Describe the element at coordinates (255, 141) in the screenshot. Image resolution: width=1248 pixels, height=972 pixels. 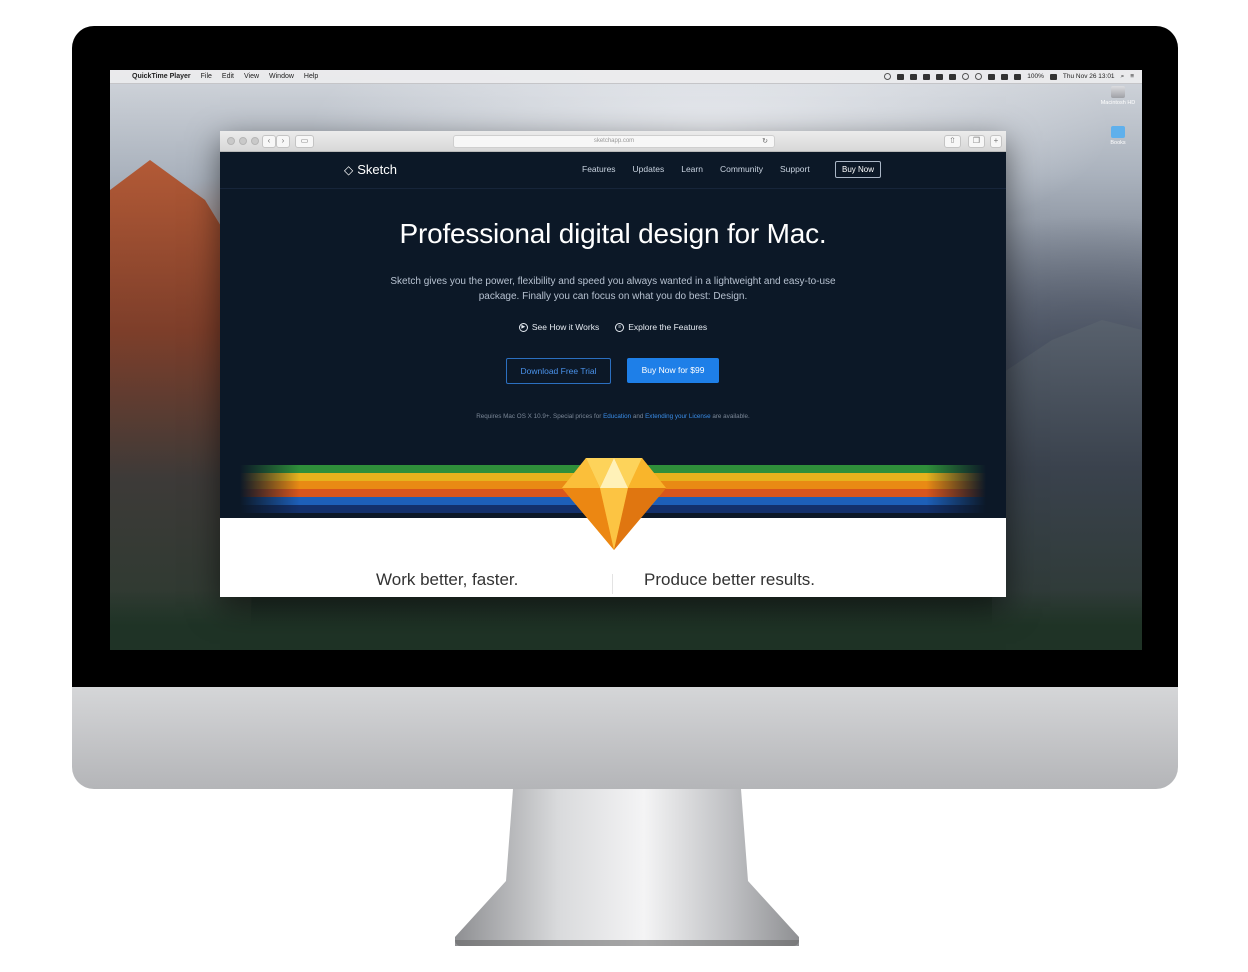
I see `zoom-button` at that location.